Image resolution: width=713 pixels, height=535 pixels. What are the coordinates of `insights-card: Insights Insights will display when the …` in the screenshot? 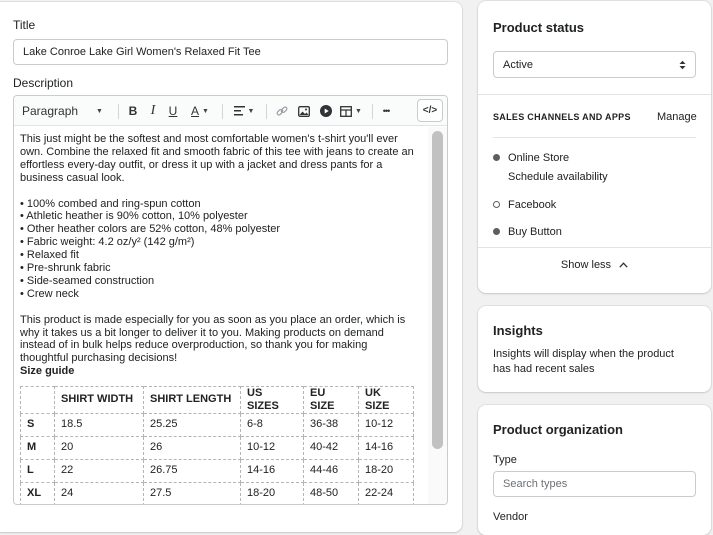 It's located at (594, 349).